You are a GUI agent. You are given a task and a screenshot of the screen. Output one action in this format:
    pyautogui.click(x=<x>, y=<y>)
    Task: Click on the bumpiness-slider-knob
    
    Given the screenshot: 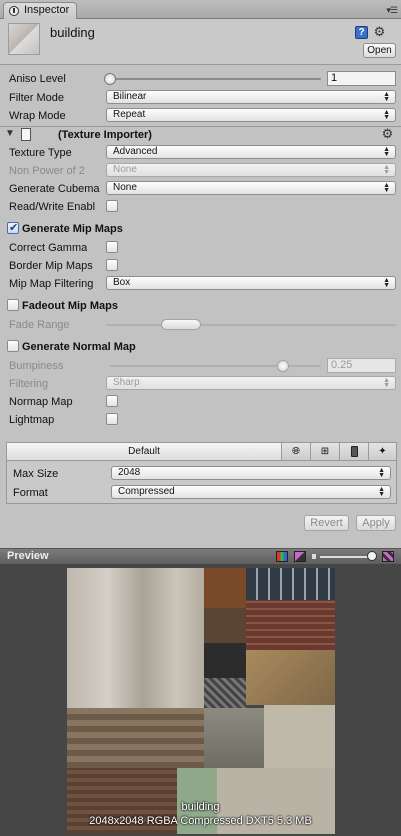 What is the action you would take?
    pyautogui.click(x=283, y=366)
    